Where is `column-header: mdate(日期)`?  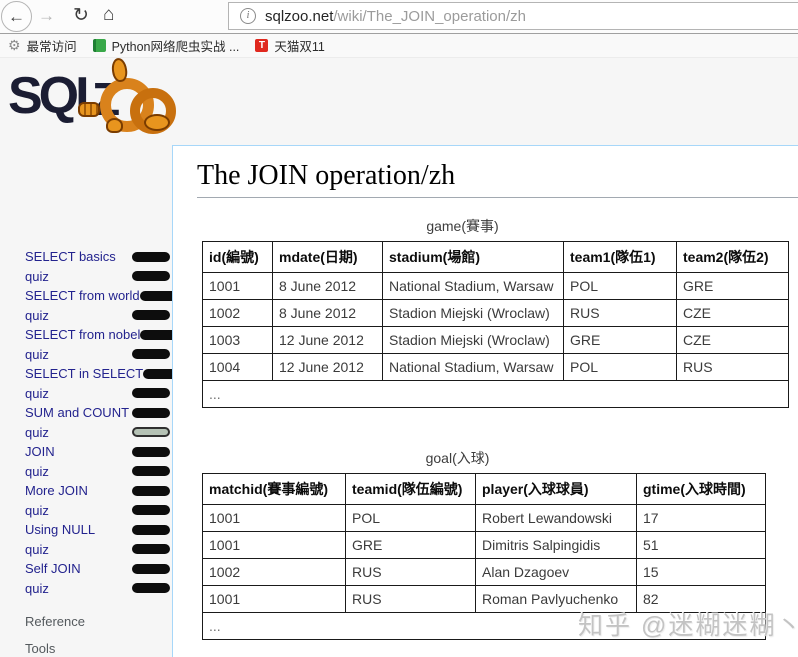 column-header: mdate(日期) is located at coordinates (327, 257).